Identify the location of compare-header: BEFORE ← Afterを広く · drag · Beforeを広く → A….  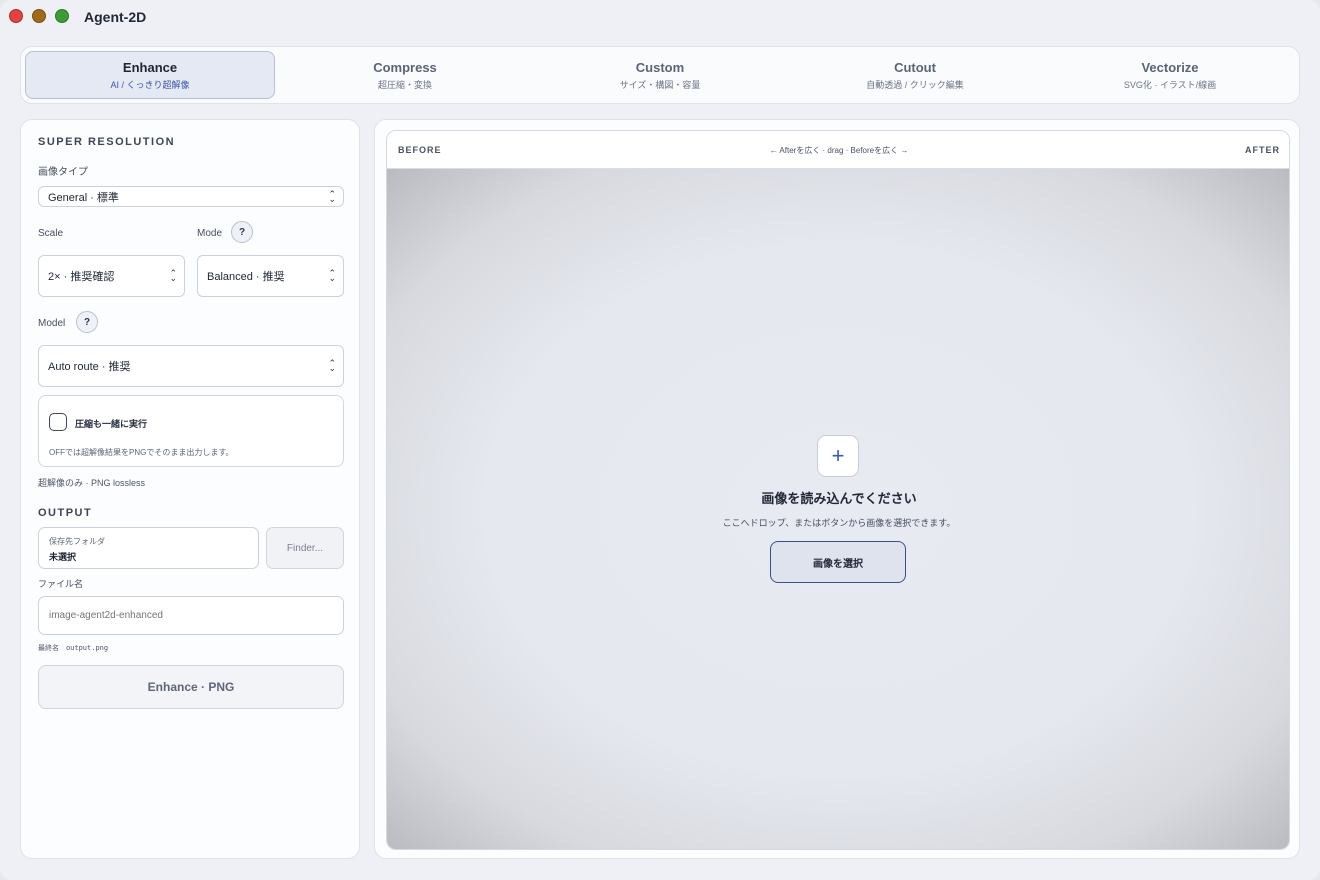
(838, 150).